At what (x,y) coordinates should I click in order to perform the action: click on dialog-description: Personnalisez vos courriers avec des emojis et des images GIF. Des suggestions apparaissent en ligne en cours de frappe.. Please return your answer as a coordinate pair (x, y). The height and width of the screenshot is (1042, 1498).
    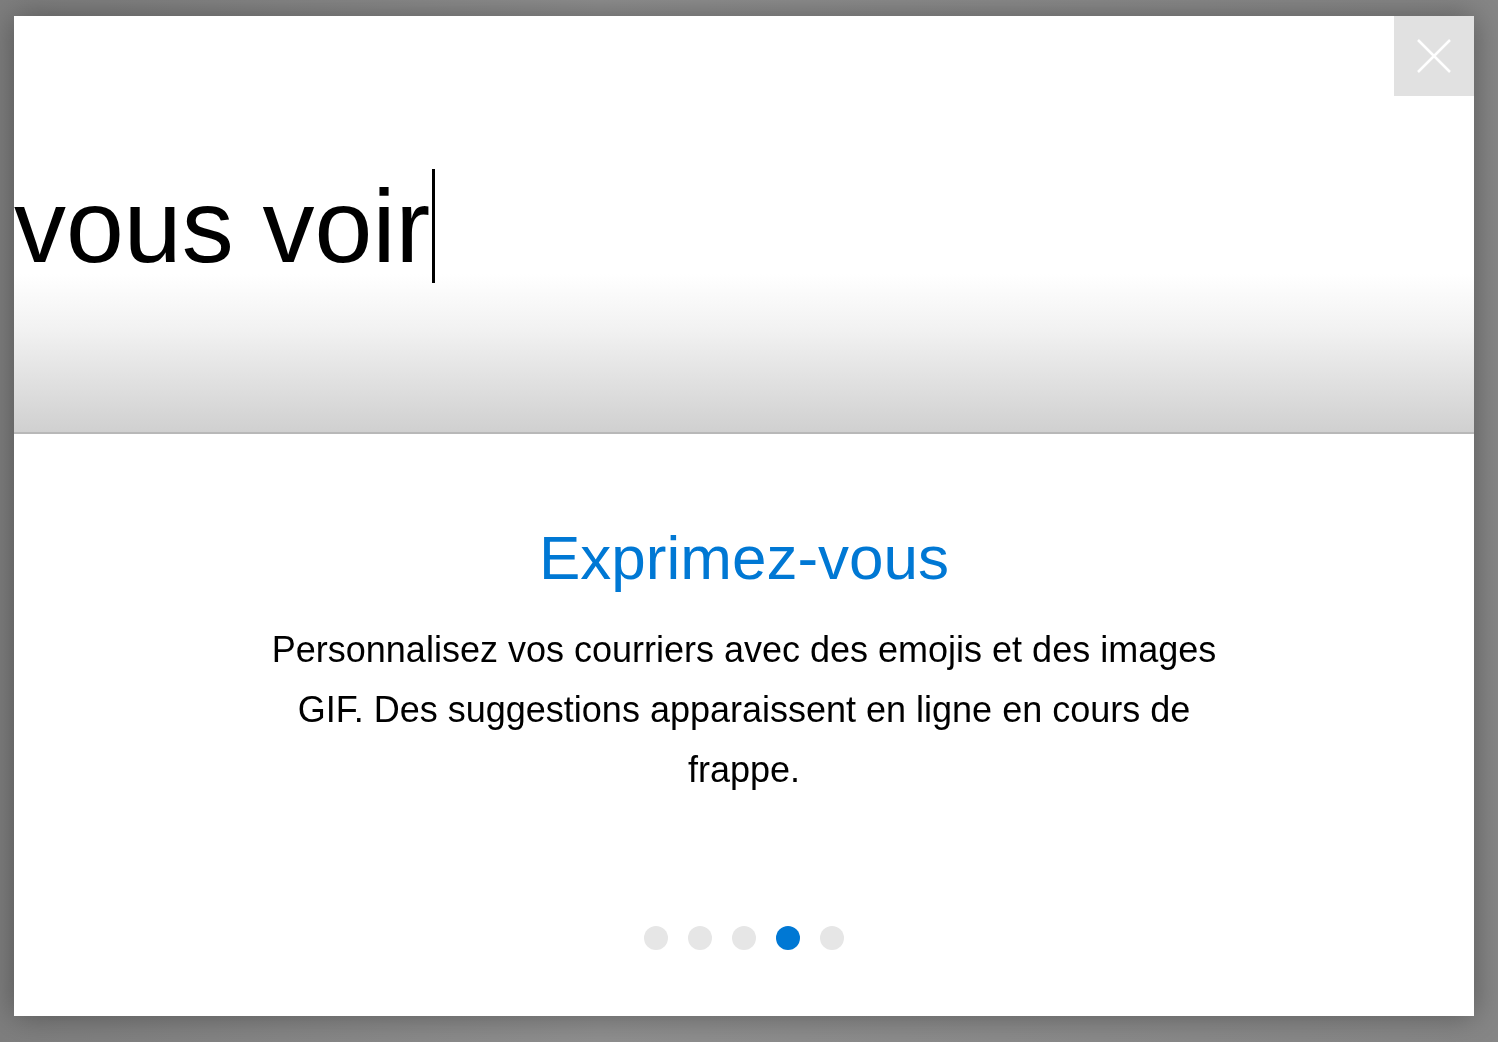
    Looking at the image, I should click on (744, 710).